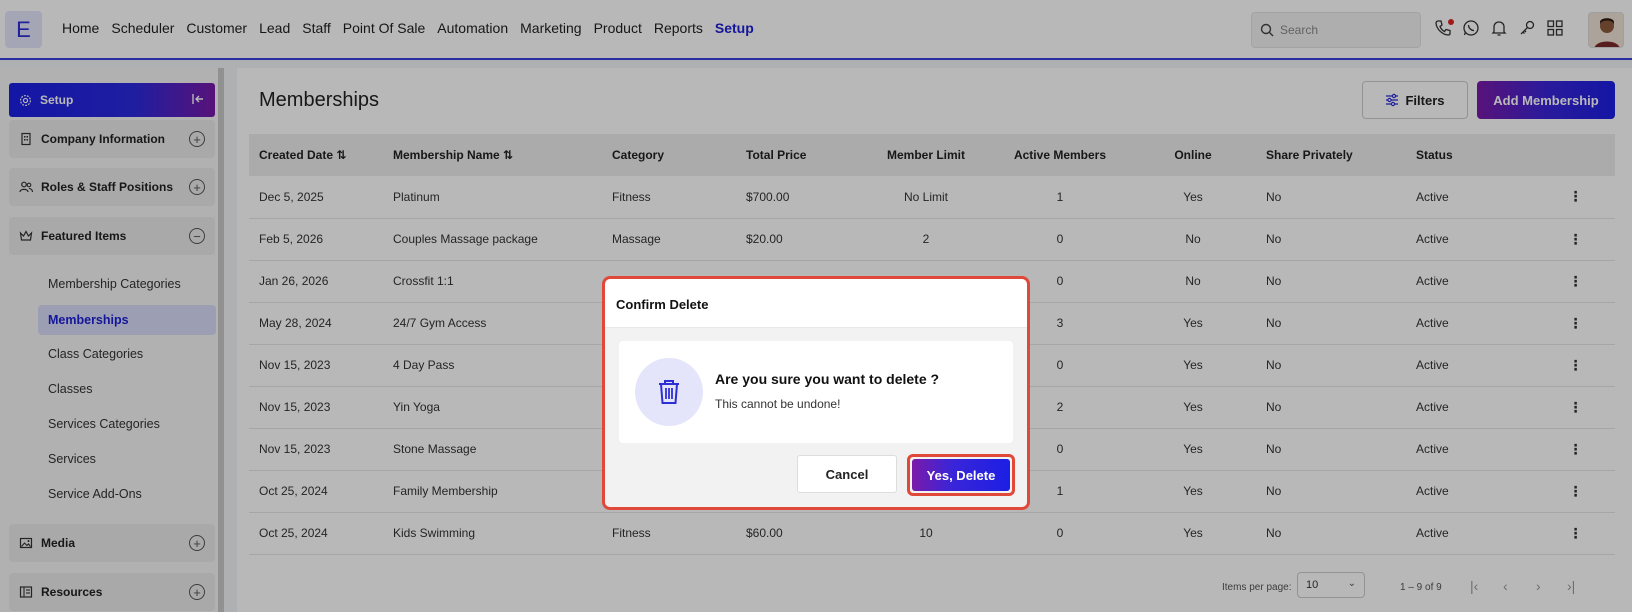  I want to click on confirm-button-highlight: Yes, Delete, so click(961, 475).